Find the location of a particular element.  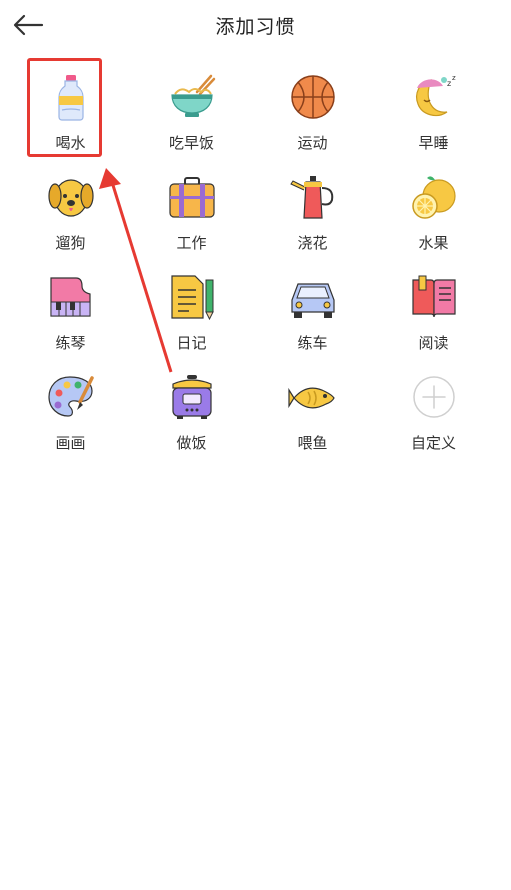

book-icon is located at coordinates (434, 297).